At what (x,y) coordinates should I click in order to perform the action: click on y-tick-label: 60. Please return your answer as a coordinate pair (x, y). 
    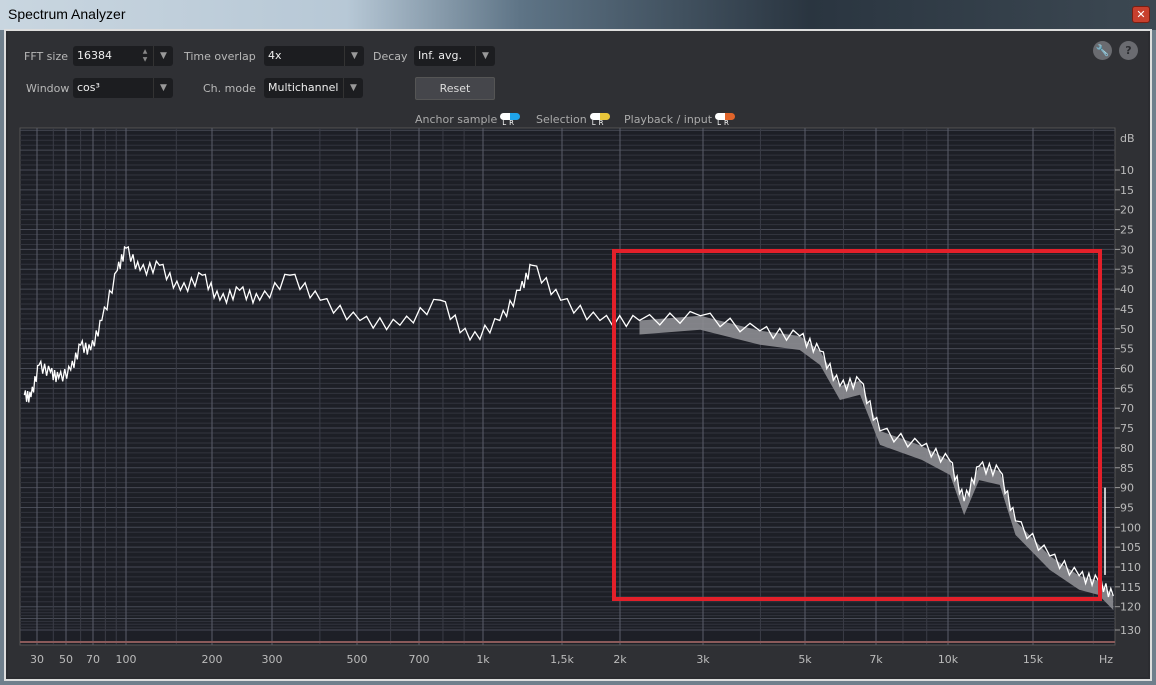
    Looking at the image, I should click on (1127, 369).